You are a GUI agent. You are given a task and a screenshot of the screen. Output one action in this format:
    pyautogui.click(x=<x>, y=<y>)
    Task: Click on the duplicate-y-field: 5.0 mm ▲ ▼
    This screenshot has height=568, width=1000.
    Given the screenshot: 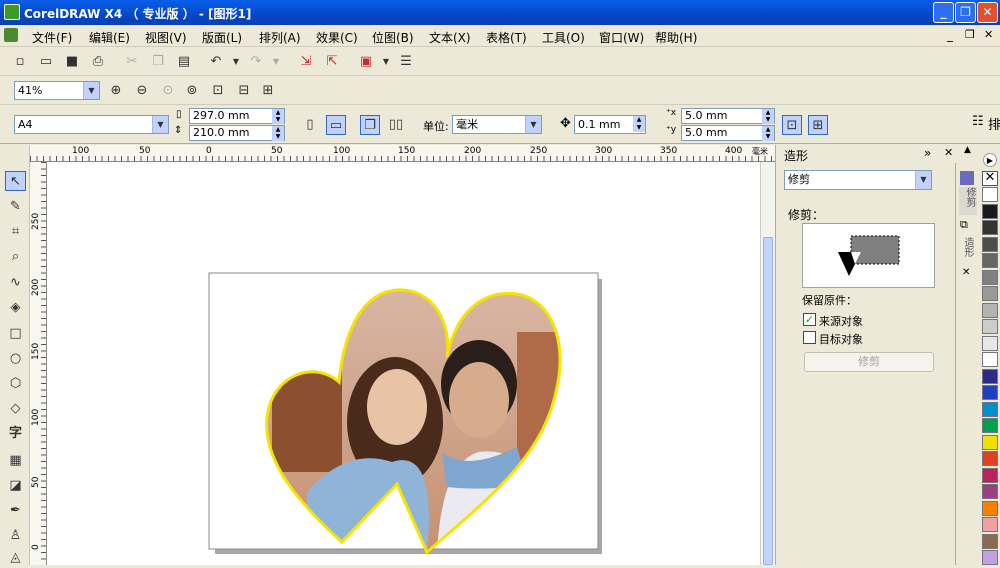 What is the action you would take?
    pyautogui.click(x=728, y=133)
    